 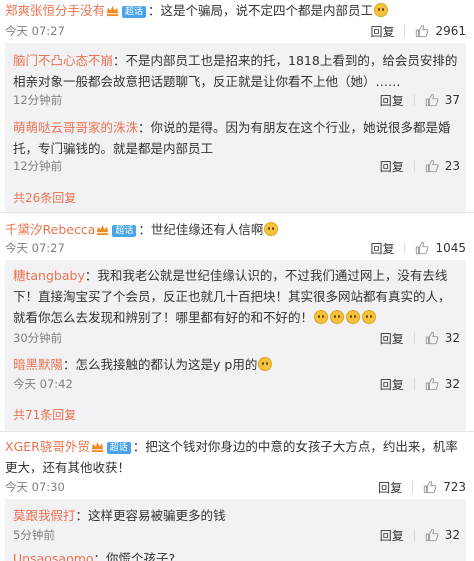 I want to click on like-button: 1045, so click(x=440, y=248).